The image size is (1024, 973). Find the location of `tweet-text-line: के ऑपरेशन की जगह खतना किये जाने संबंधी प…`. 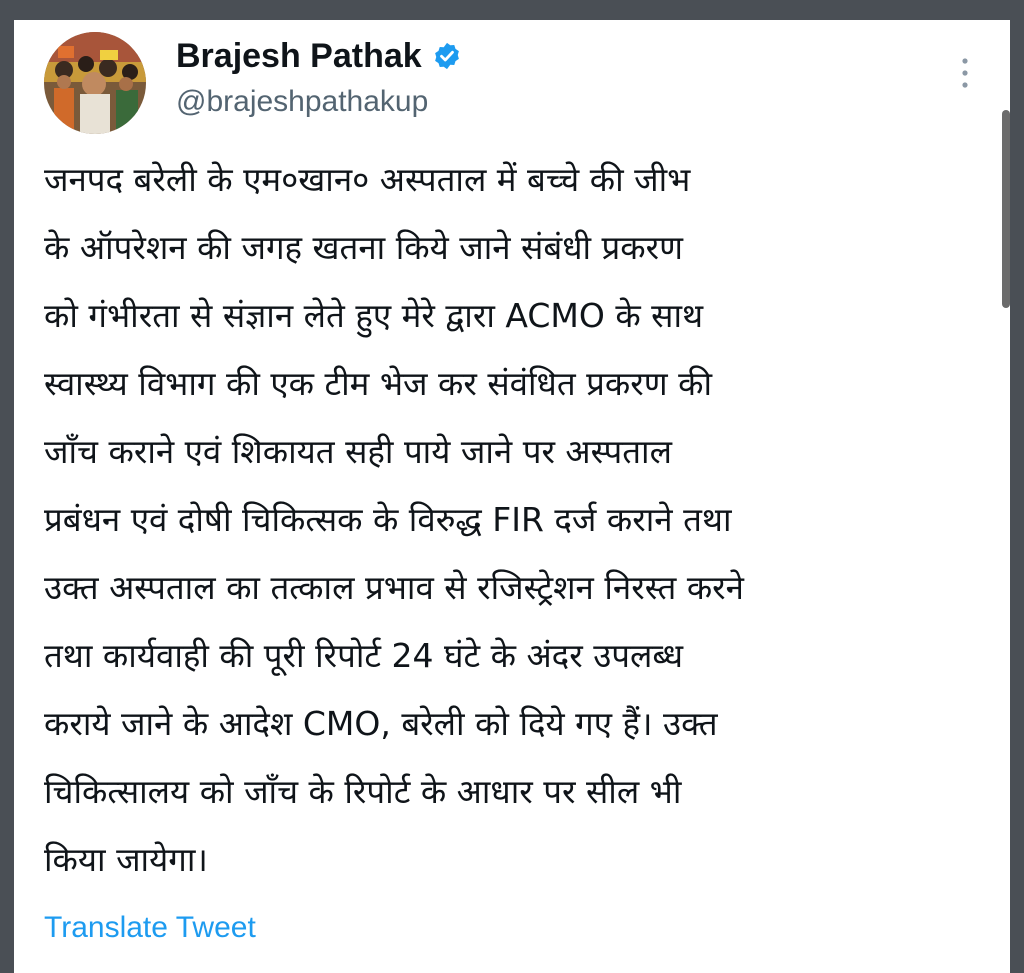

tweet-text-line: के ऑपरेशन की जगह खतना किये जाने संबंधी प… is located at coordinates (364, 247).